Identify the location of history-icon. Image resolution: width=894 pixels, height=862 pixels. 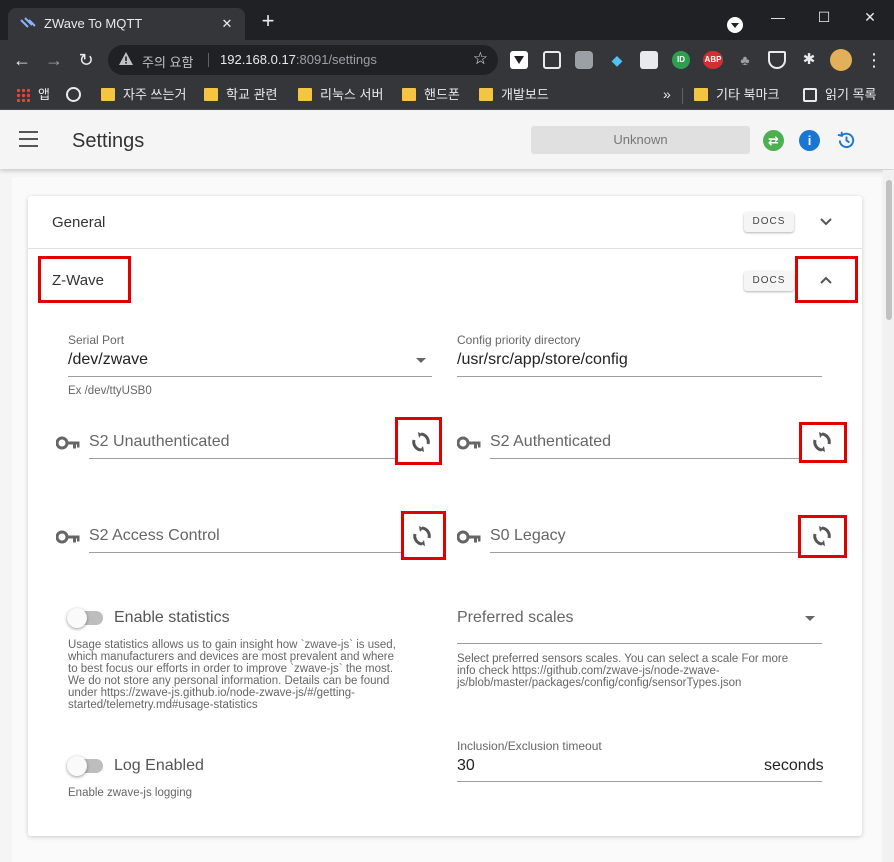
(846, 140).